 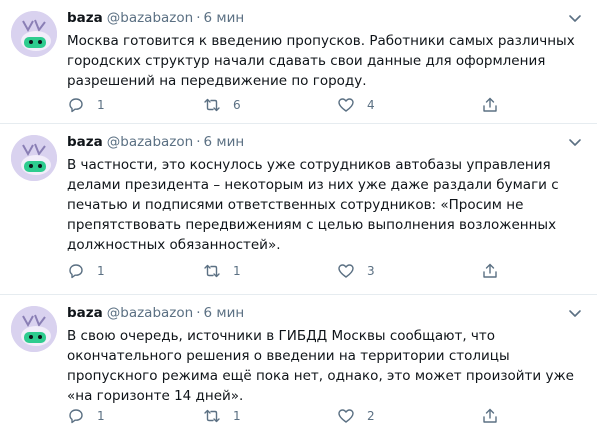 What do you see at coordinates (222, 105) in the screenshot?
I see `retweet-button: 6` at bounding box center [222, 105].